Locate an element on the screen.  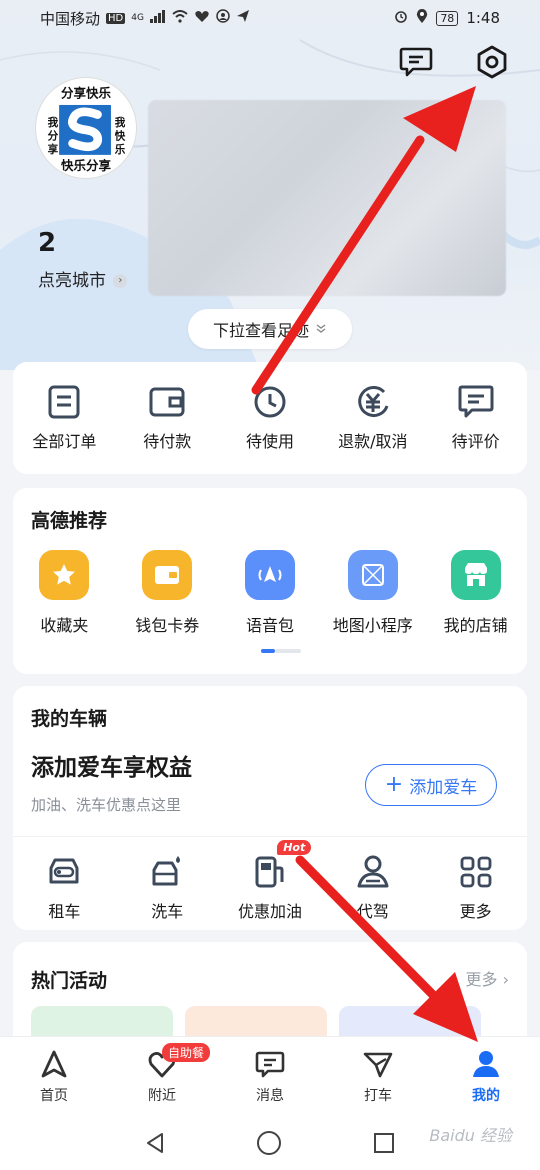
tab-messages-label: 消息 is located at coordinates (270, 1095).